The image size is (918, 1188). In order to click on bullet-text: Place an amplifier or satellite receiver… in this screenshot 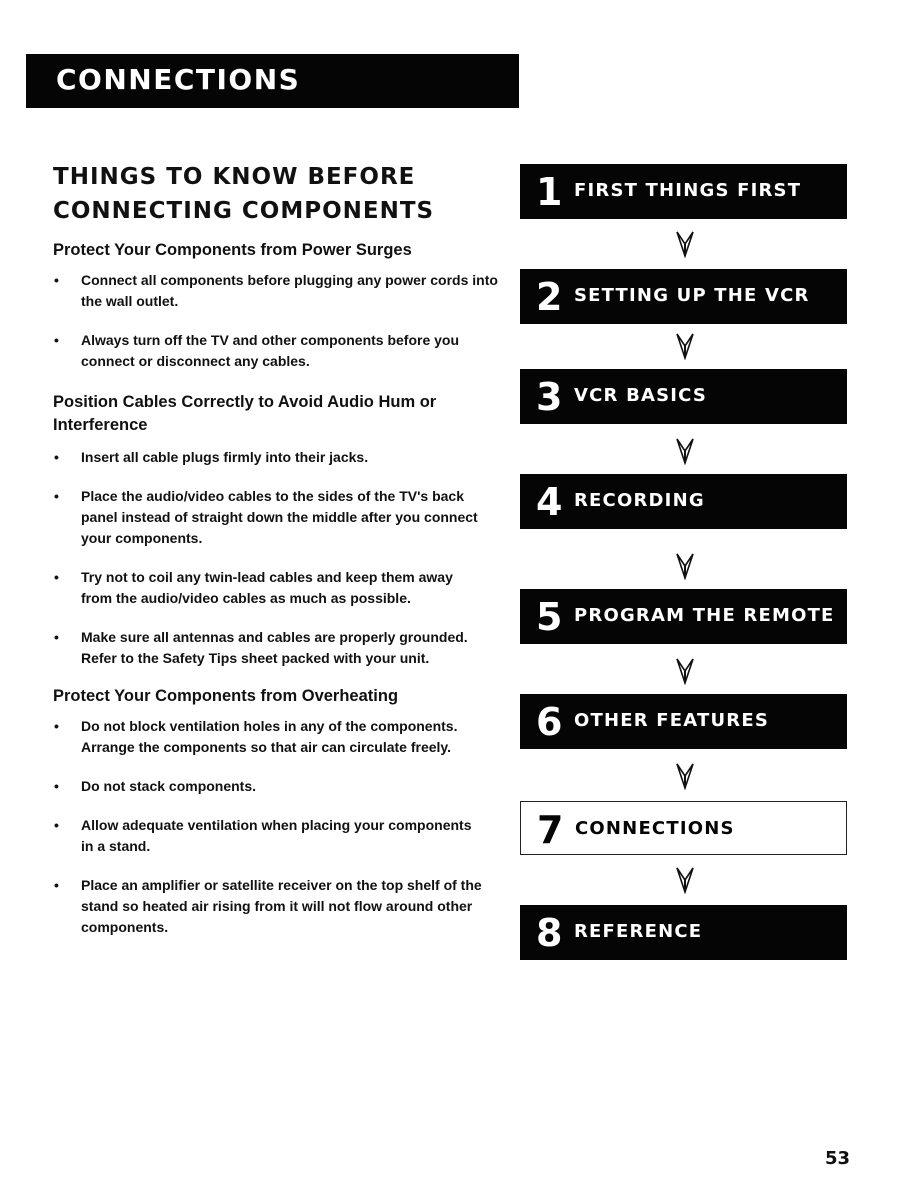, I will do `click(281, 906)`.